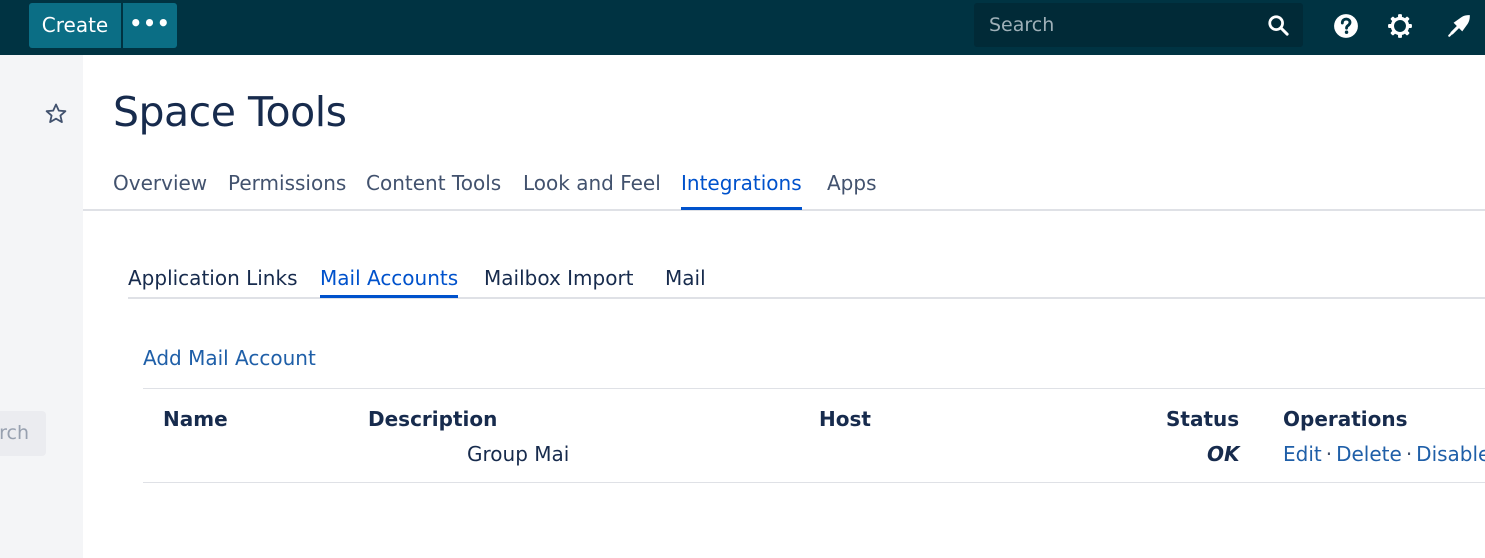 The width and height of the screenshot is (1485, 558). Describe the element at coordinates (814, 388) in the screenshot. I see `table-divider-top` at that location.